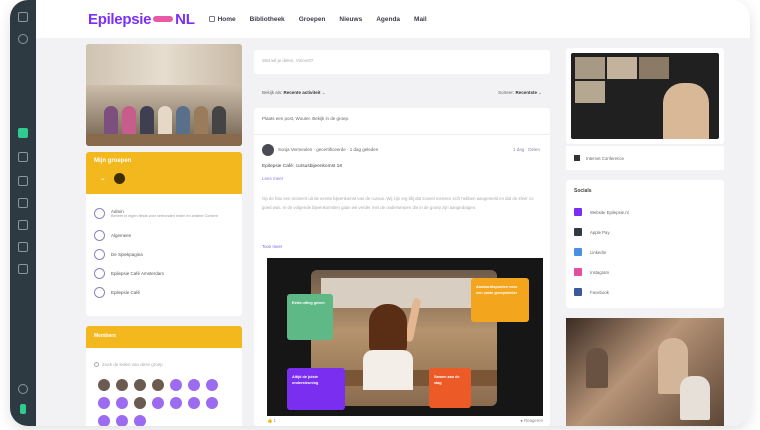 Image resolution: width=760 pixels, height=430 pixels. I want to click on comment-label: Reageren, so click(533, 420).